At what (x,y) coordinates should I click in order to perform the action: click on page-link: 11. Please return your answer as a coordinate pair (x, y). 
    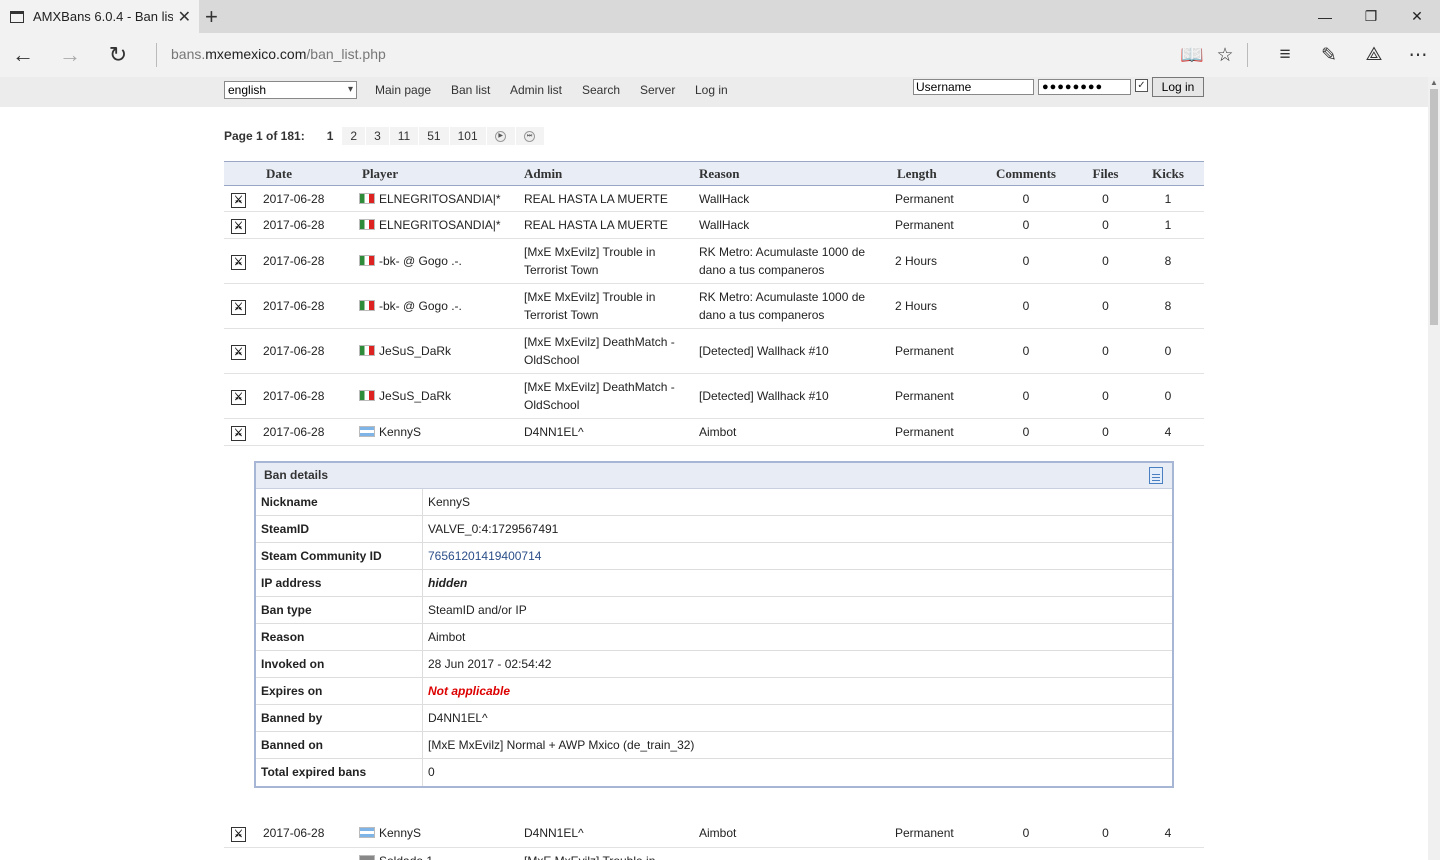
    Looking at the image, I should click on (404, 136).